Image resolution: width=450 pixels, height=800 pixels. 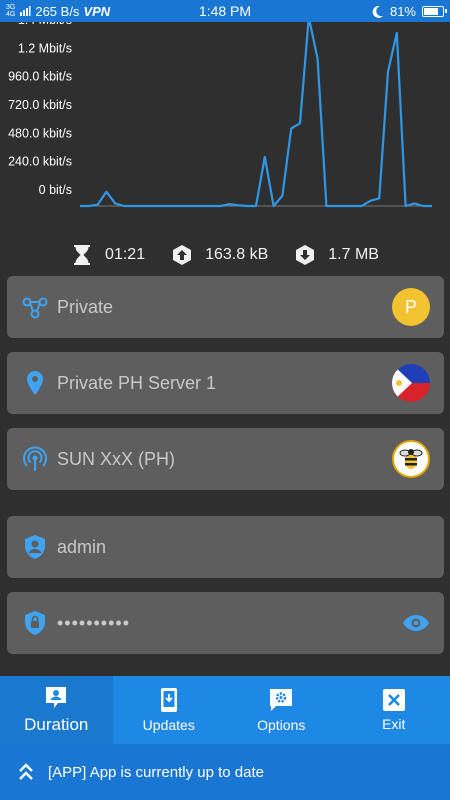 I want to click on hourglass-icon, so click(x=82, y=255).